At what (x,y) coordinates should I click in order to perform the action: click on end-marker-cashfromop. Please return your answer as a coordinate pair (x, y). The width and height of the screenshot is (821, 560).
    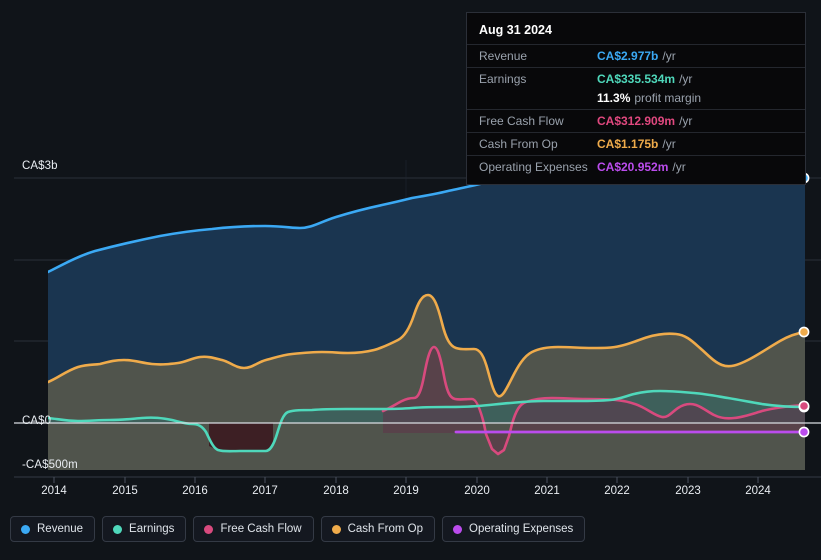
    Looking at the image, I should click on (804, 332).